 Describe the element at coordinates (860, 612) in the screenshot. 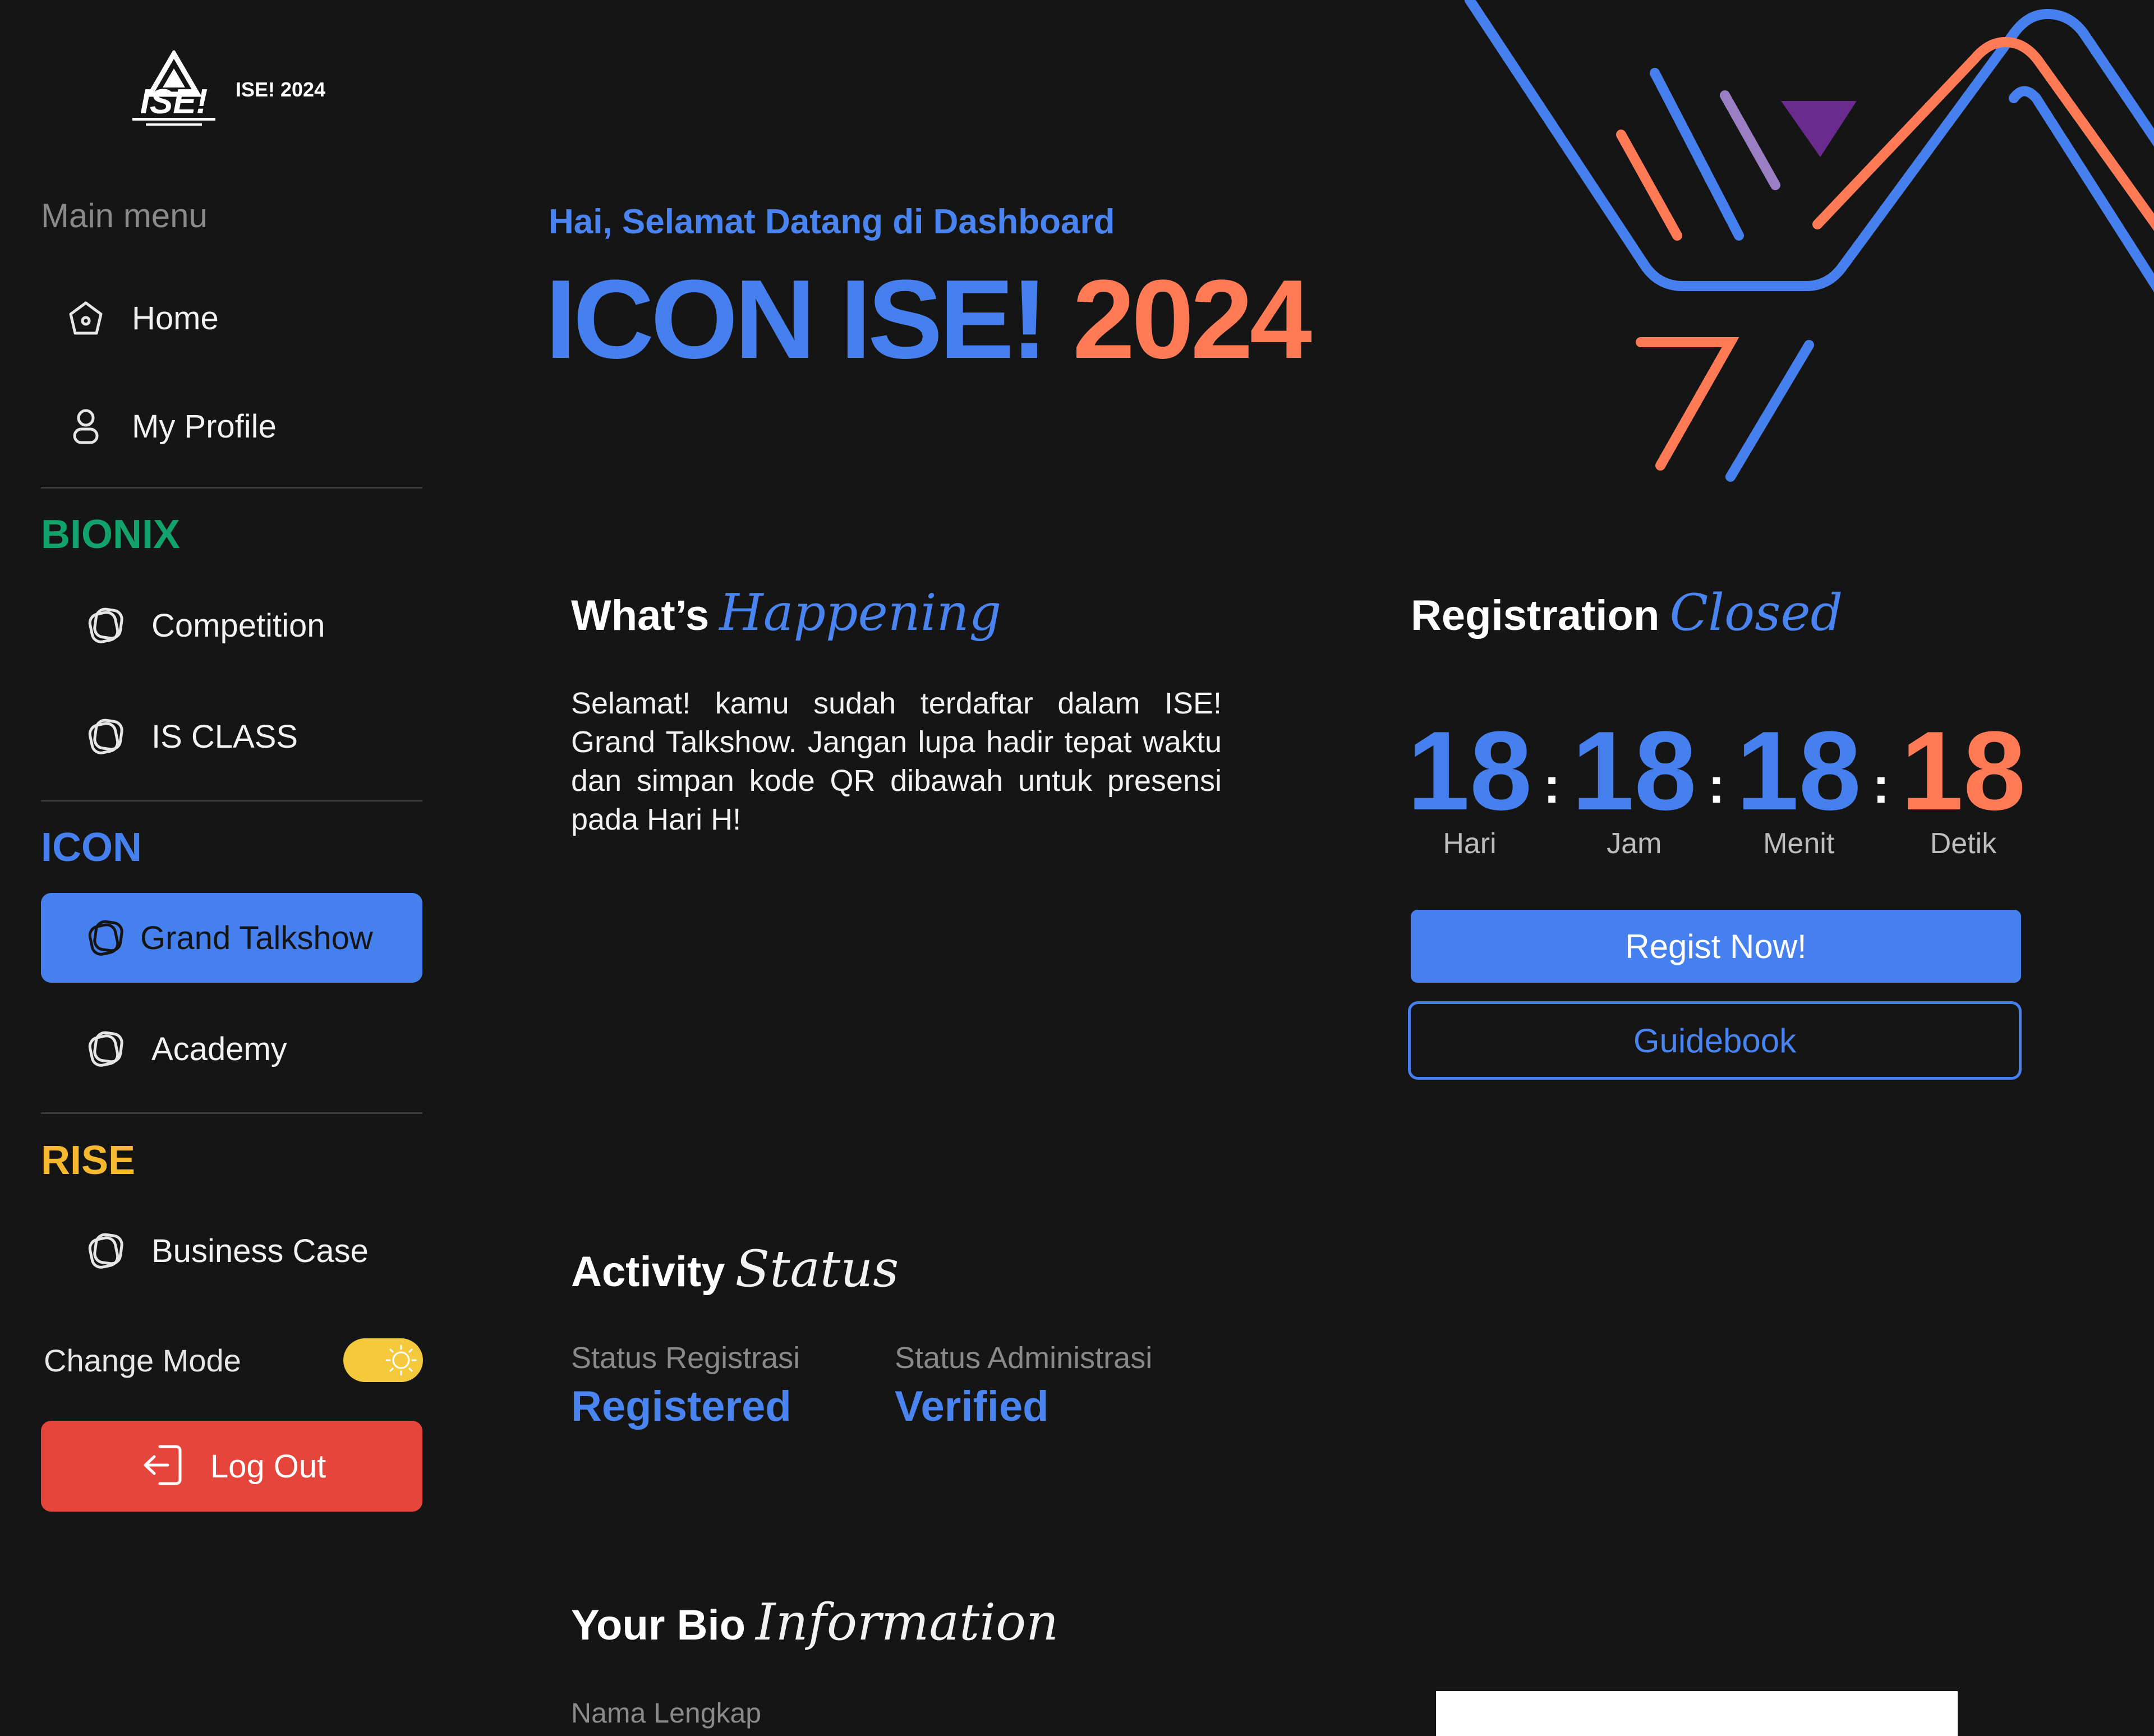

I see `happening-heading-script: Happening` at that location.